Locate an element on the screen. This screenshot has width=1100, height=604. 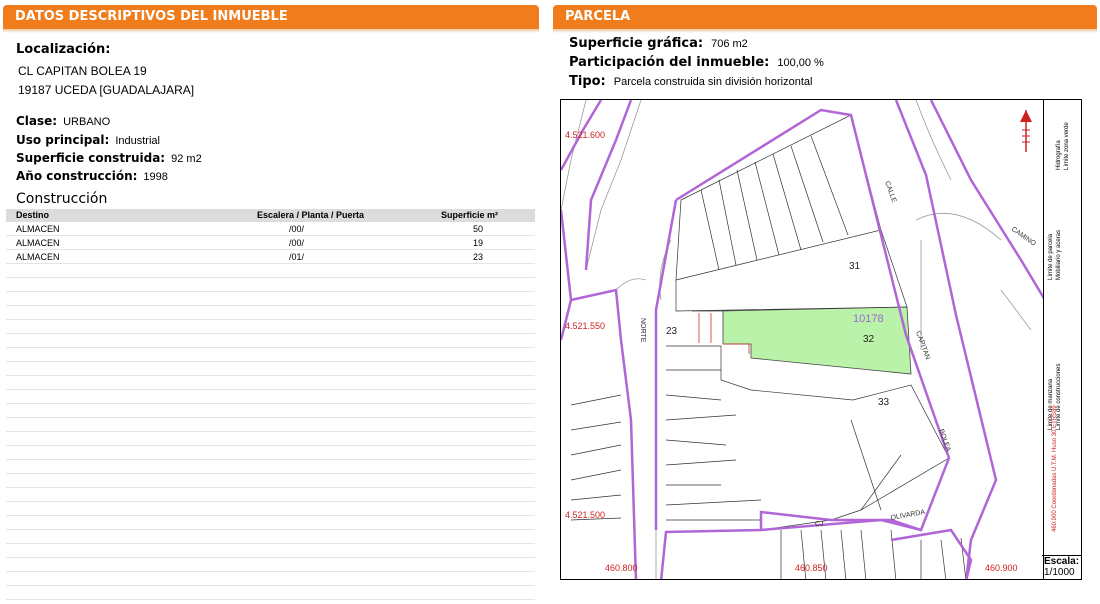
construccion-title: Construcción is located at coordinates (62, 199).